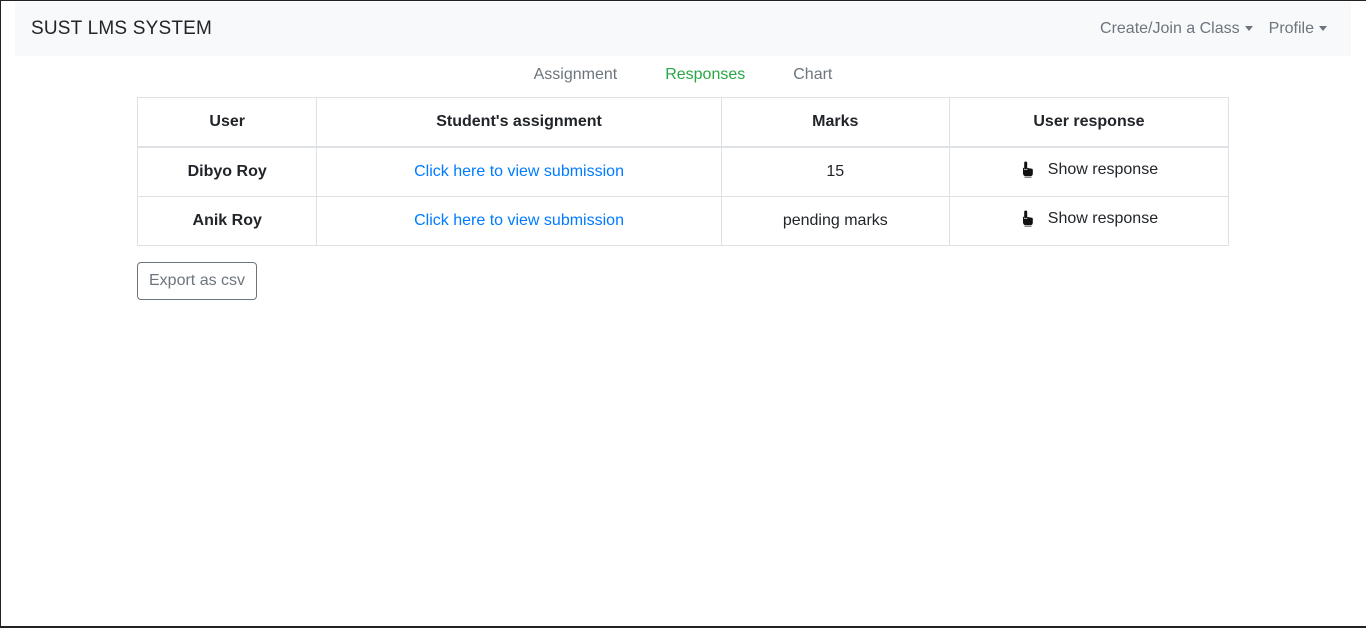 The width and height of the screenshot is (1366, 628). Describe the element at coordinates (1170, 28) in the screenshot. I see `create-join-class-label: Create/Join a Class` at that location.